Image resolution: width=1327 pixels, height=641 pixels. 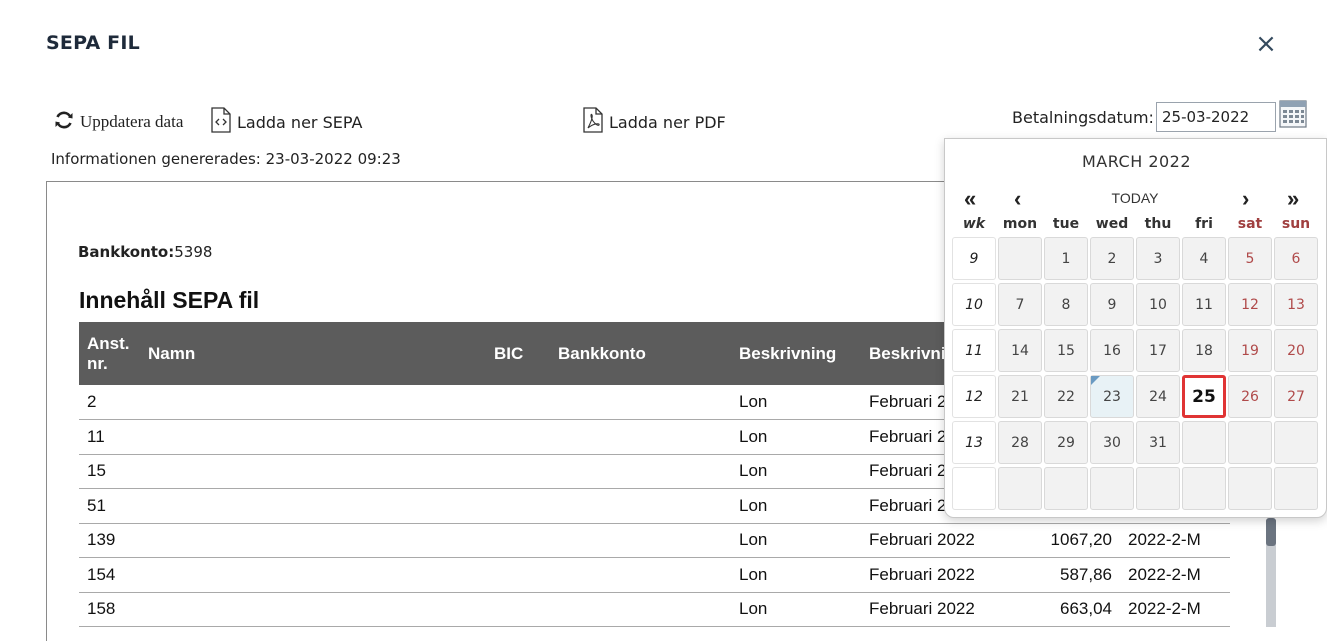 I want to click on calendar-day-23: 23, so click(x=1112, y=396).